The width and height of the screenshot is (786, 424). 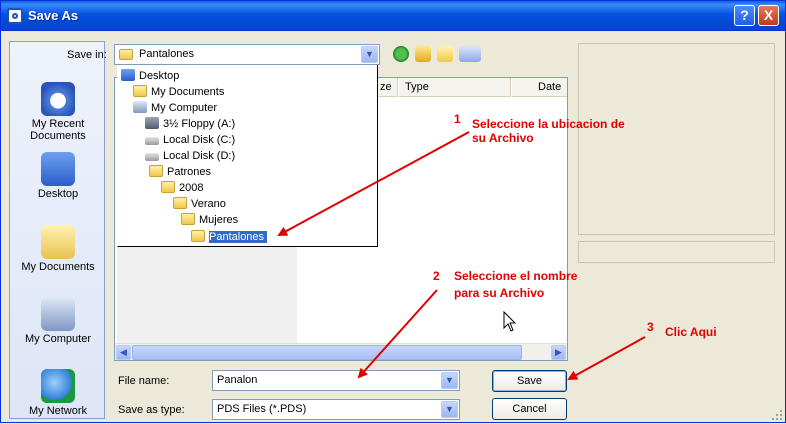 What do you see at coordinates (180, 172) in the screenshot?
I see `tree-item-patrones: Patrones` at bounding box center [180, 172].